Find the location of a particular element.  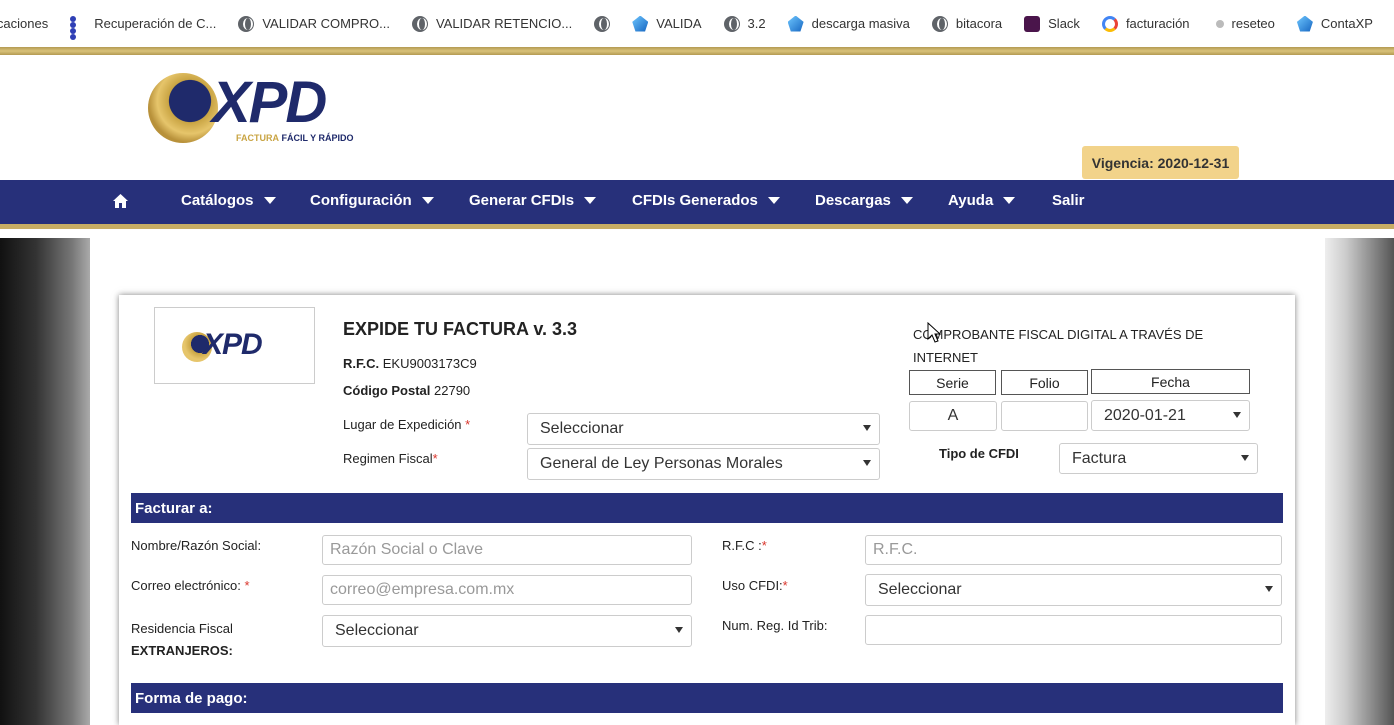

nombre-label: Nombre/Razón Social: is located at coordinates (196, 545).